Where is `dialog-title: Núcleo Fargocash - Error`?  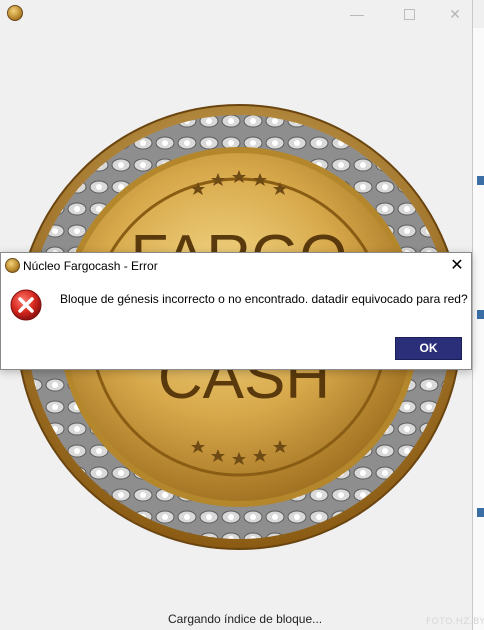 dialog-title: Núcleo Fargocash - Error is located at coordinates (90, 266).